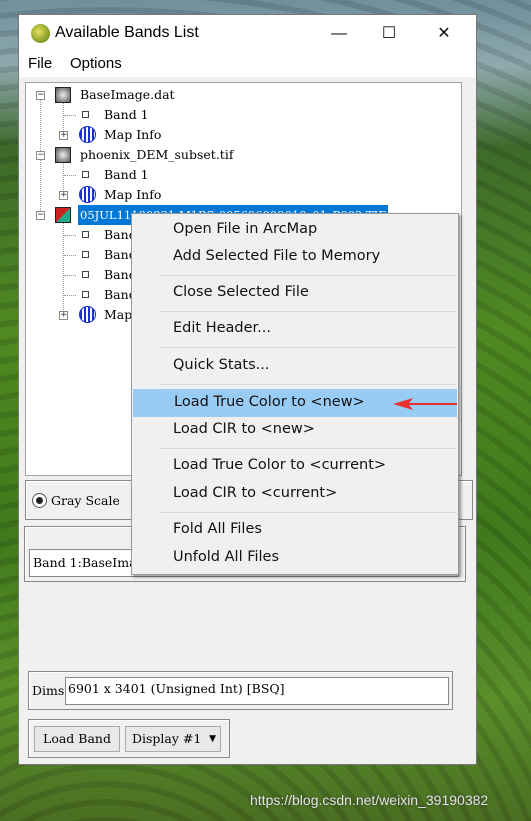 This screenshot has height=821, width=531. Describe the element at coordinates (85, 500) in the screenshot. I see `gray-scale-label: Gray Scale` at that location.